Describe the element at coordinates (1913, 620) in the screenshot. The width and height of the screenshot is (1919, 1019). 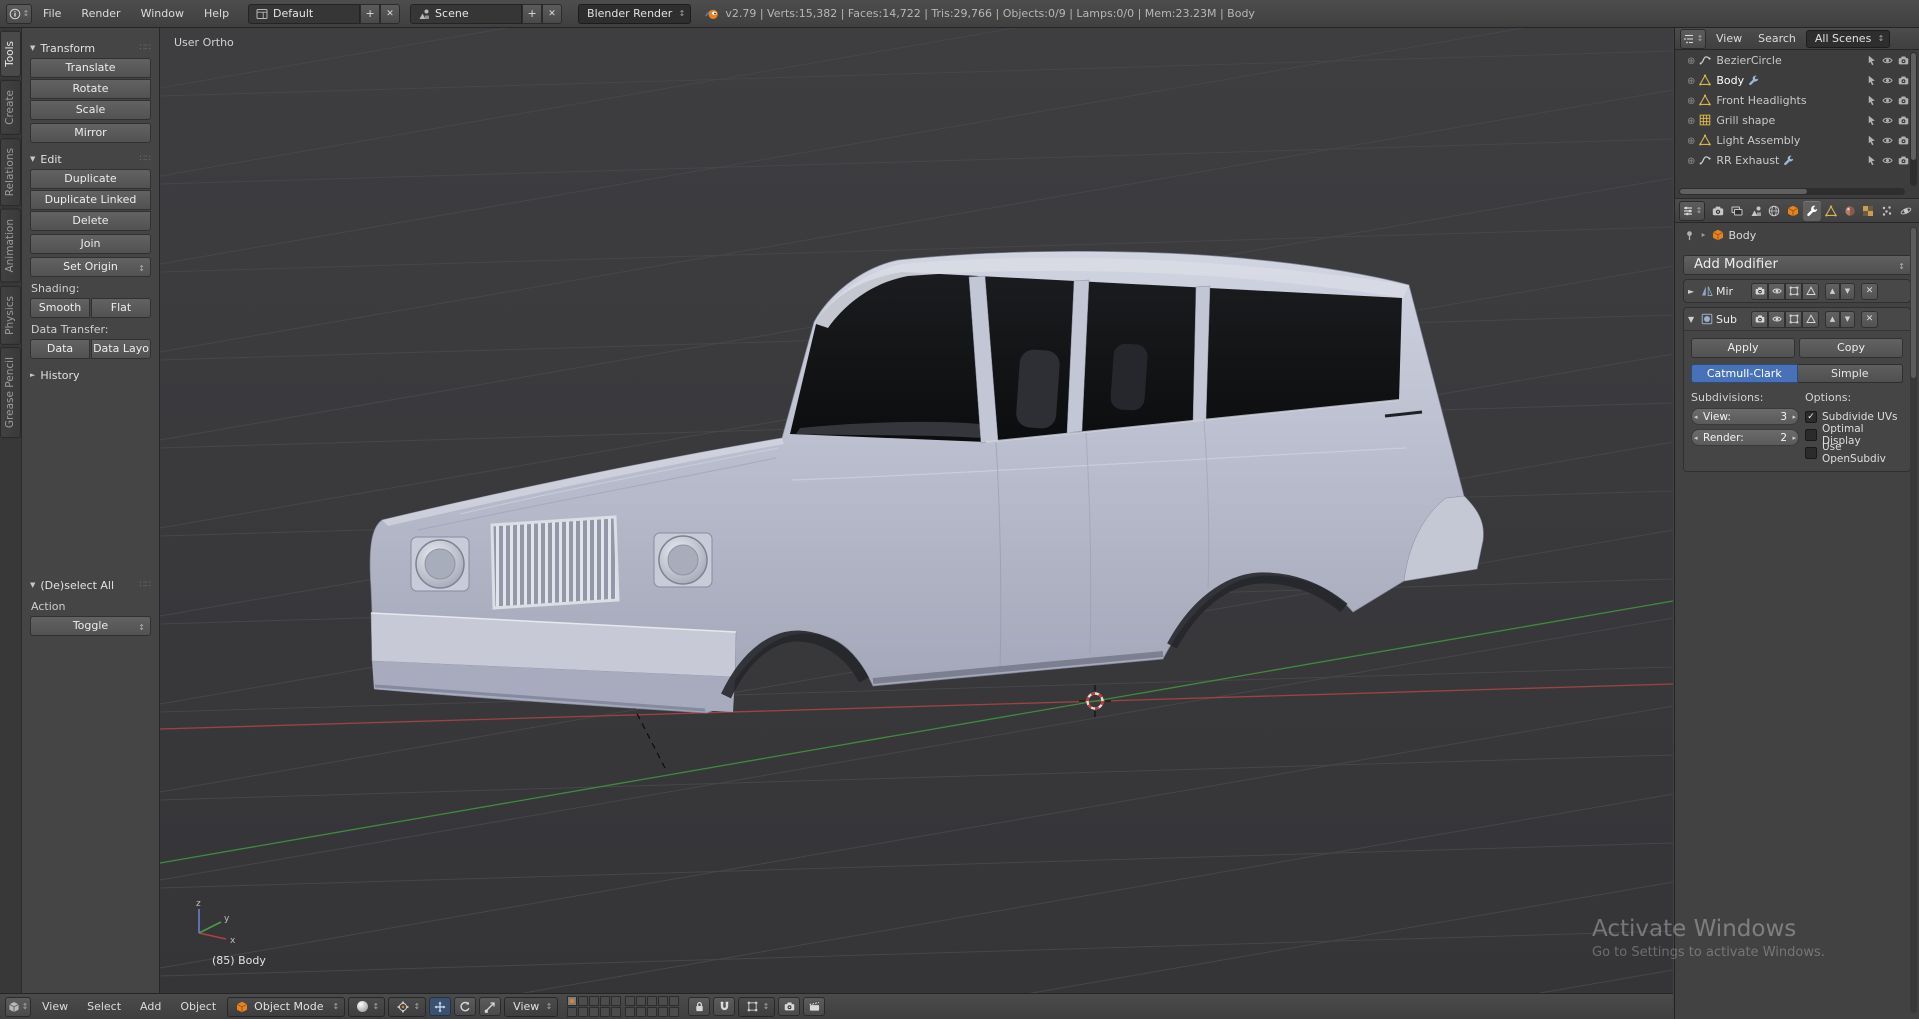
I see `properties-scrollbar` at that location.